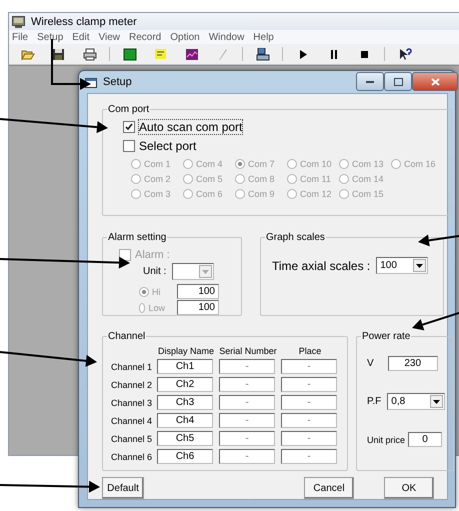 The image size is (459, 511). What do you see at coordinates (109, 37) in the screenshot?
I see `menu-item: View` at bounding box center [109, 37].